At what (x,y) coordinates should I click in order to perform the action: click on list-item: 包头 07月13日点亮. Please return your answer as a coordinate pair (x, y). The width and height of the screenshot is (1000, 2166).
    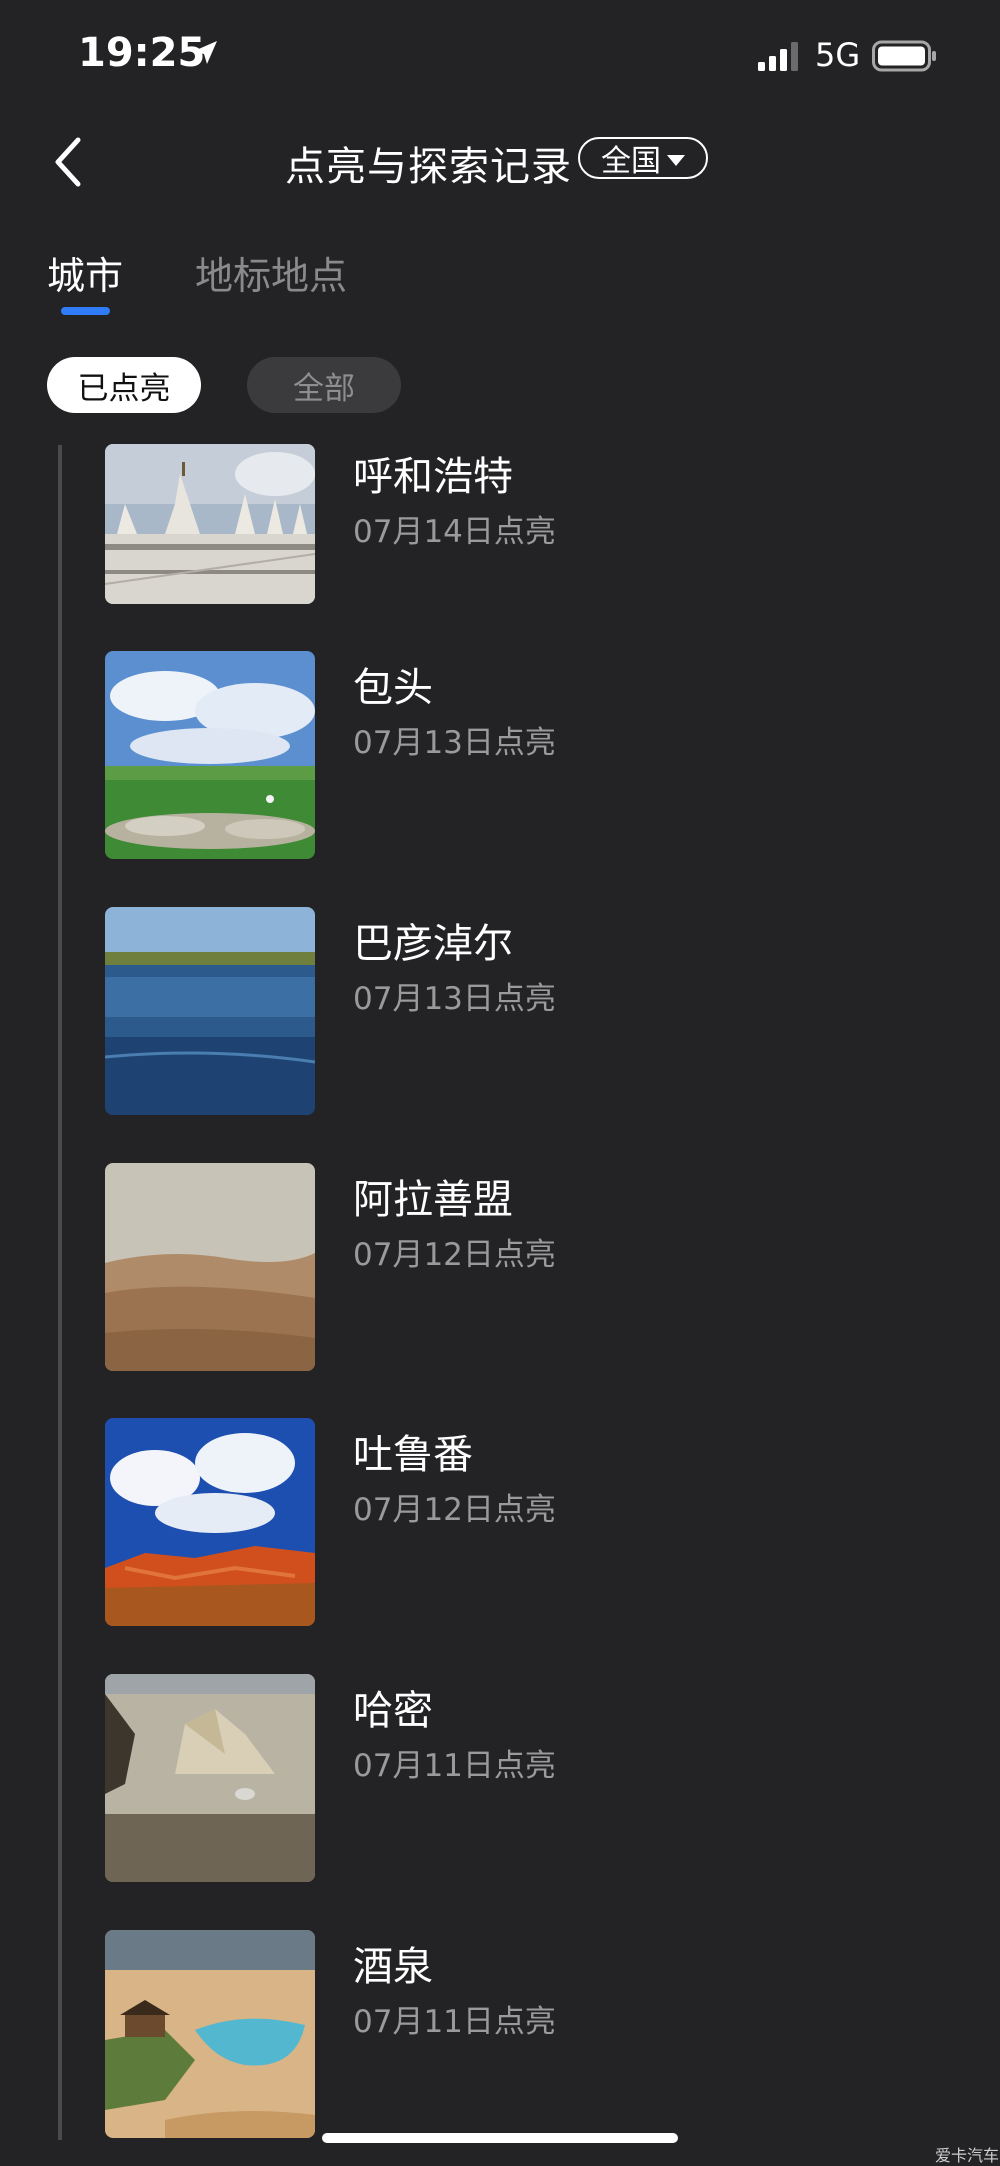
    Looking at the image, I should click on (535, 755).